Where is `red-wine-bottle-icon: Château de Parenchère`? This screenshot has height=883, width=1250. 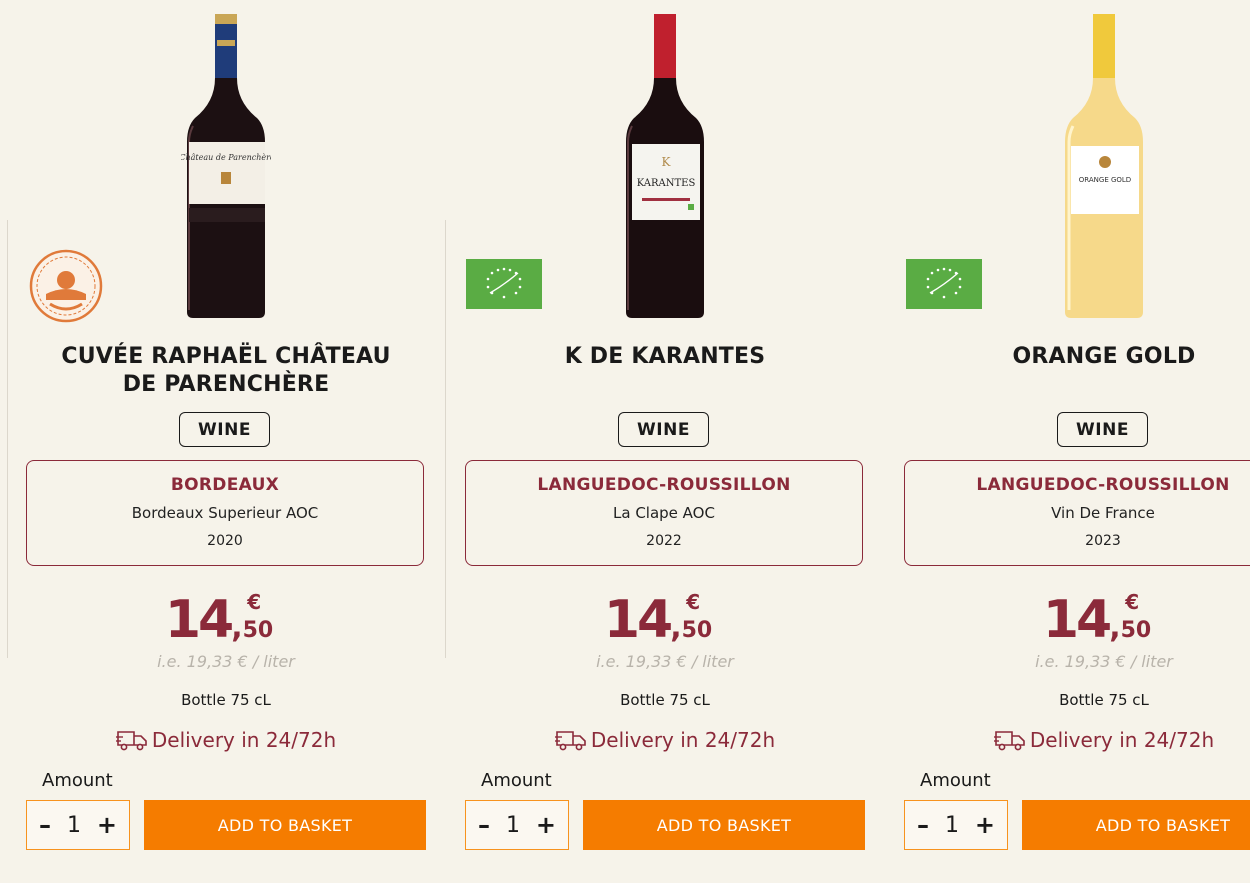 red-wine-bottle-icon: Château de Parenchère is located at coordinates (226, 166).